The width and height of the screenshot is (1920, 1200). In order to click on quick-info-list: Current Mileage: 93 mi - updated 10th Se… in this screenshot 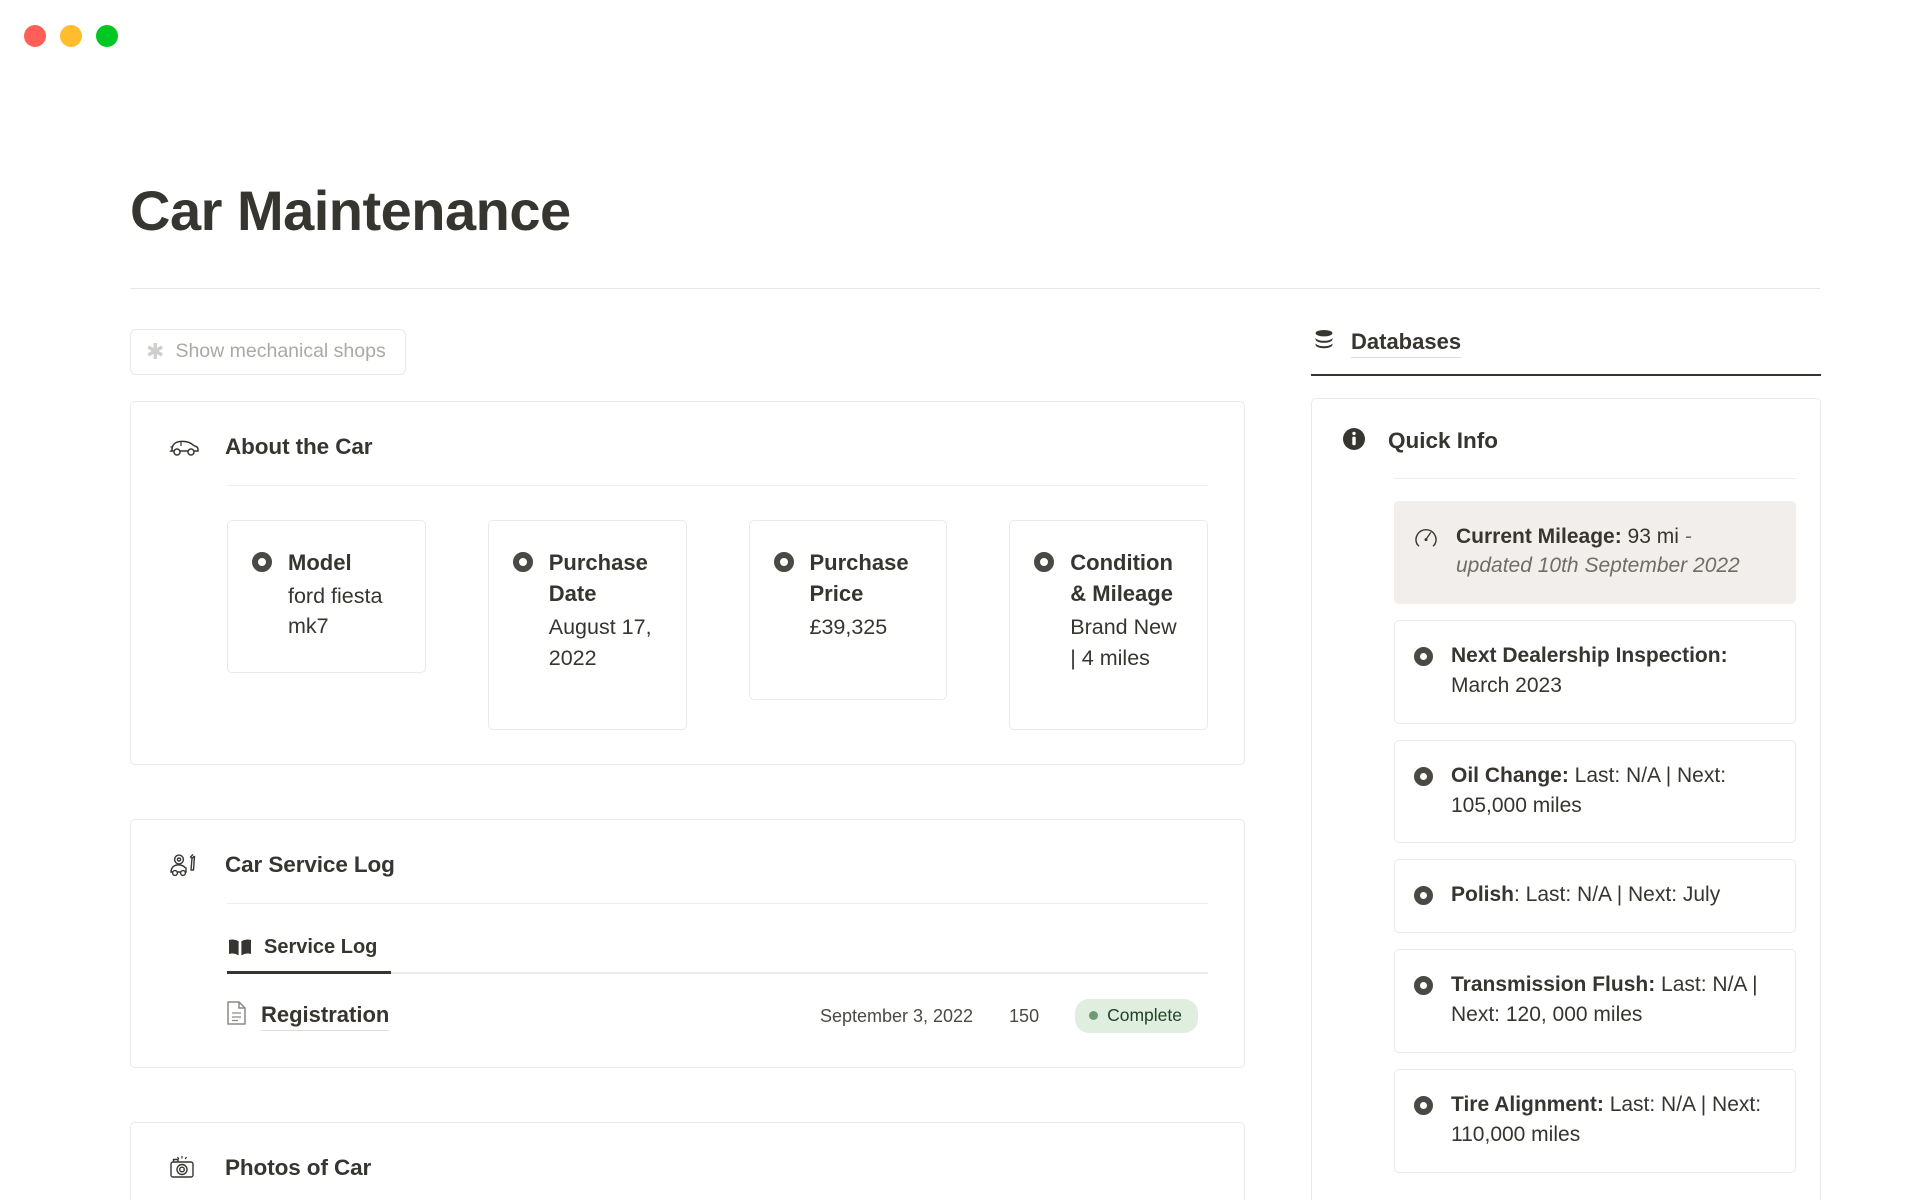, I will do `click(1595, 836)`.